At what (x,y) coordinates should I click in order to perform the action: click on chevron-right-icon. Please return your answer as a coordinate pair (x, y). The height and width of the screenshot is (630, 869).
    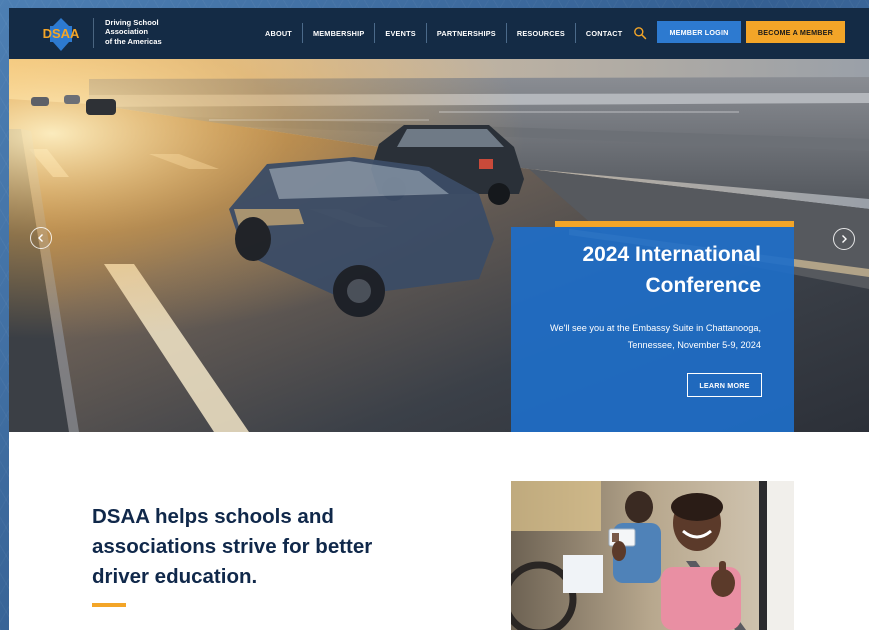
    Looking at the image, I should click on (844, 239).